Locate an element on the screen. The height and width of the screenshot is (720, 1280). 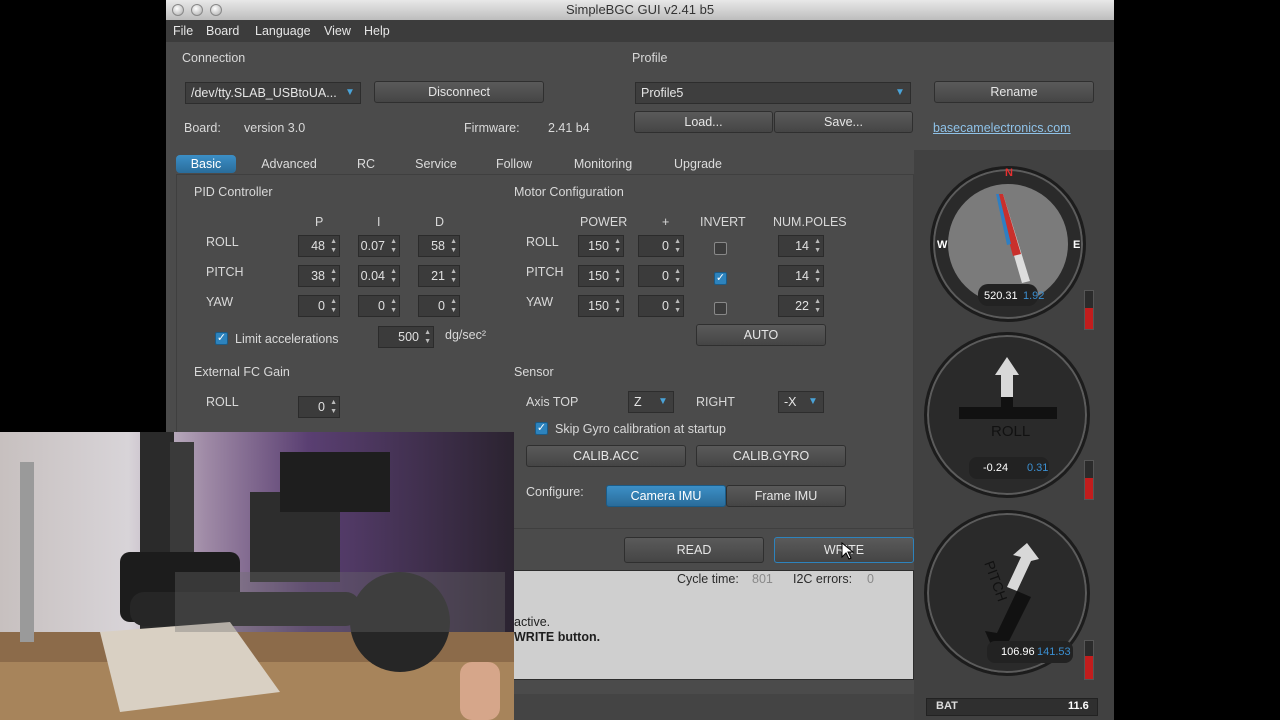
pid-roll-p: 48 ▲ ▼ is located at coordinates (319, 246).